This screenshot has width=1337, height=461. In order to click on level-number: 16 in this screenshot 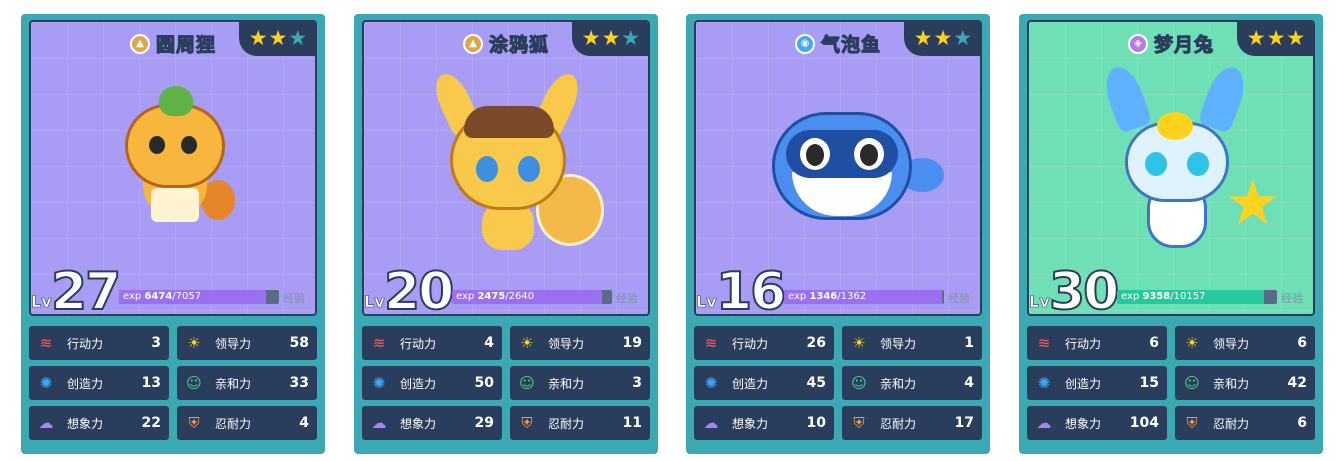, I will do `click(751, 292)`.